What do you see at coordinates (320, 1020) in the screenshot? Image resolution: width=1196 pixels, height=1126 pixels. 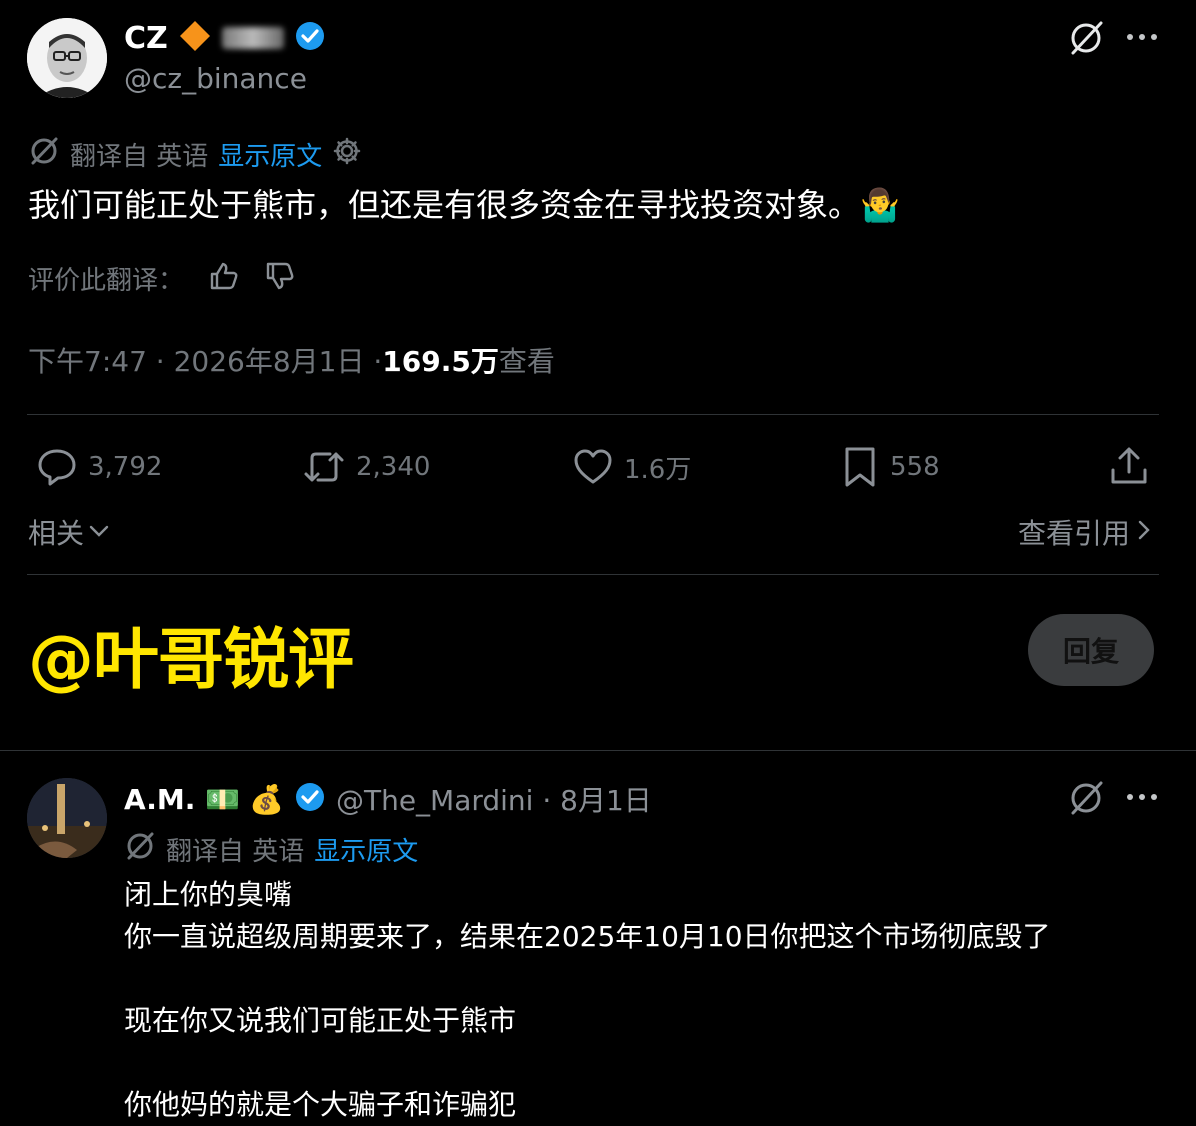 I see `reply-line: 现在你又说我们可能正处于熊市` at bounding box center [320, 1020].